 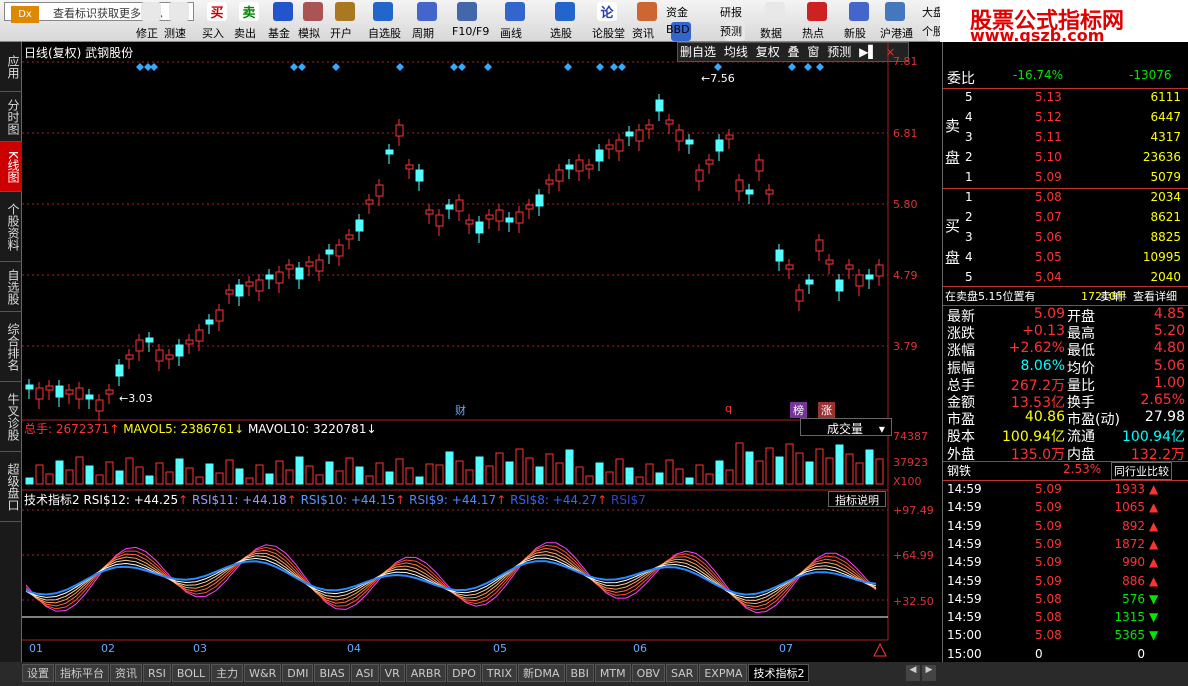 I want to click on toolbar-button-18: 数据, so click(x=775, y=21).